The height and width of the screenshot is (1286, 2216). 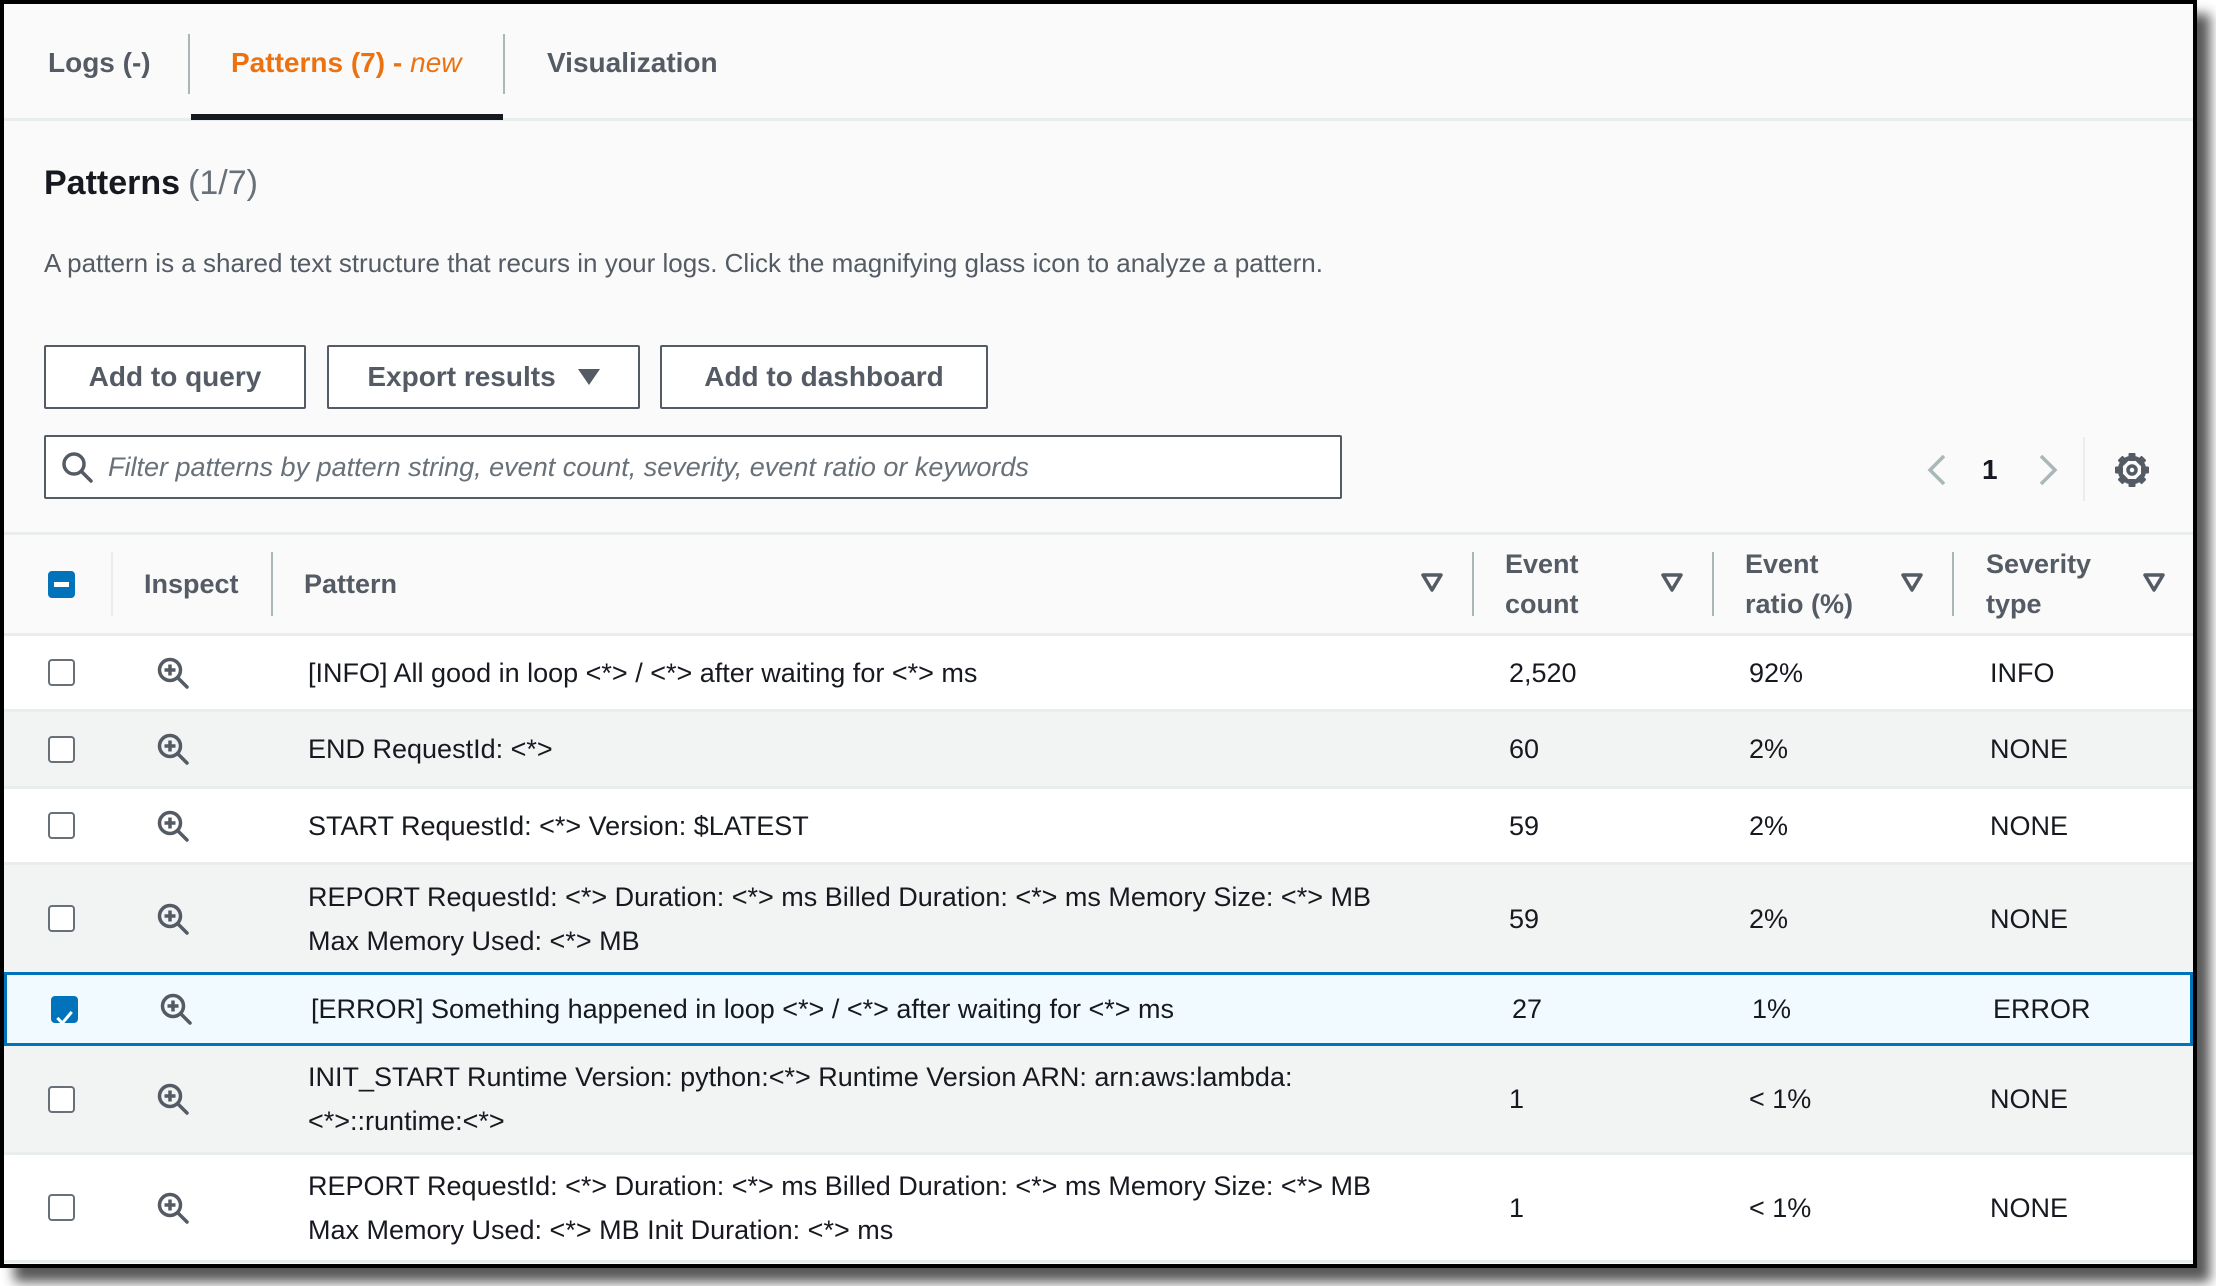 I want to click on checkmark-icon, so click(x=64, y=1017).